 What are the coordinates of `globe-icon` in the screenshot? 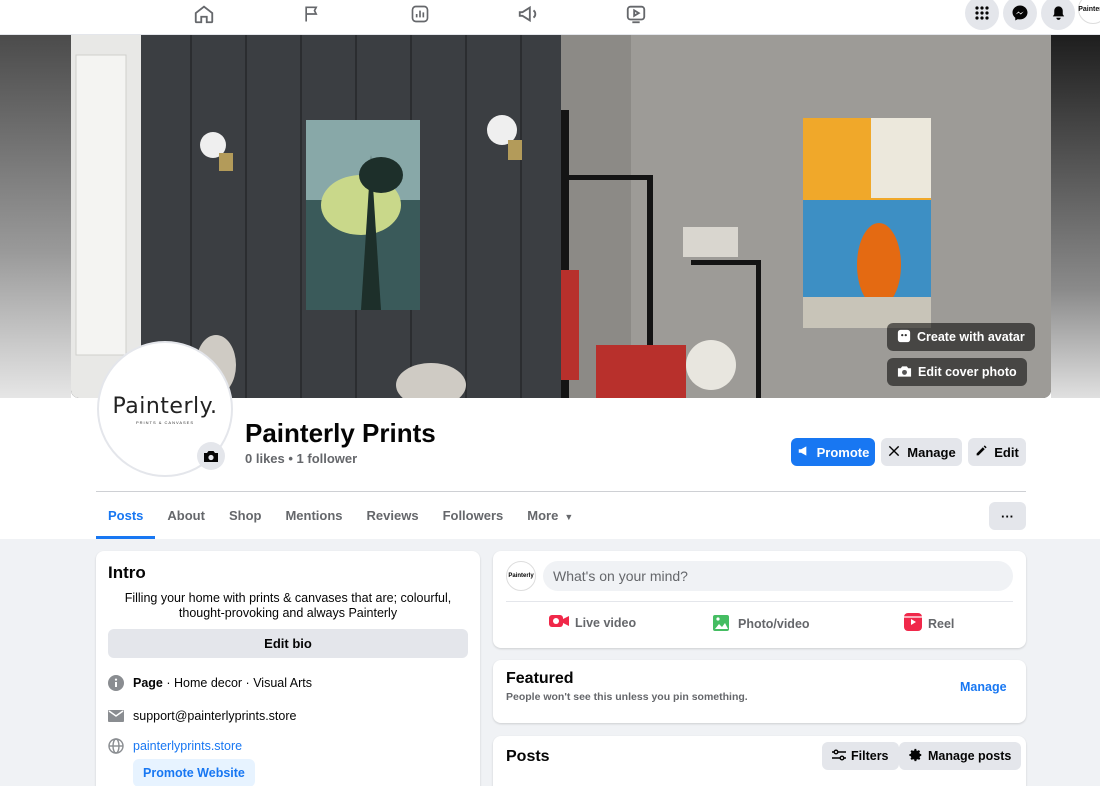 It's located at (116, 746).